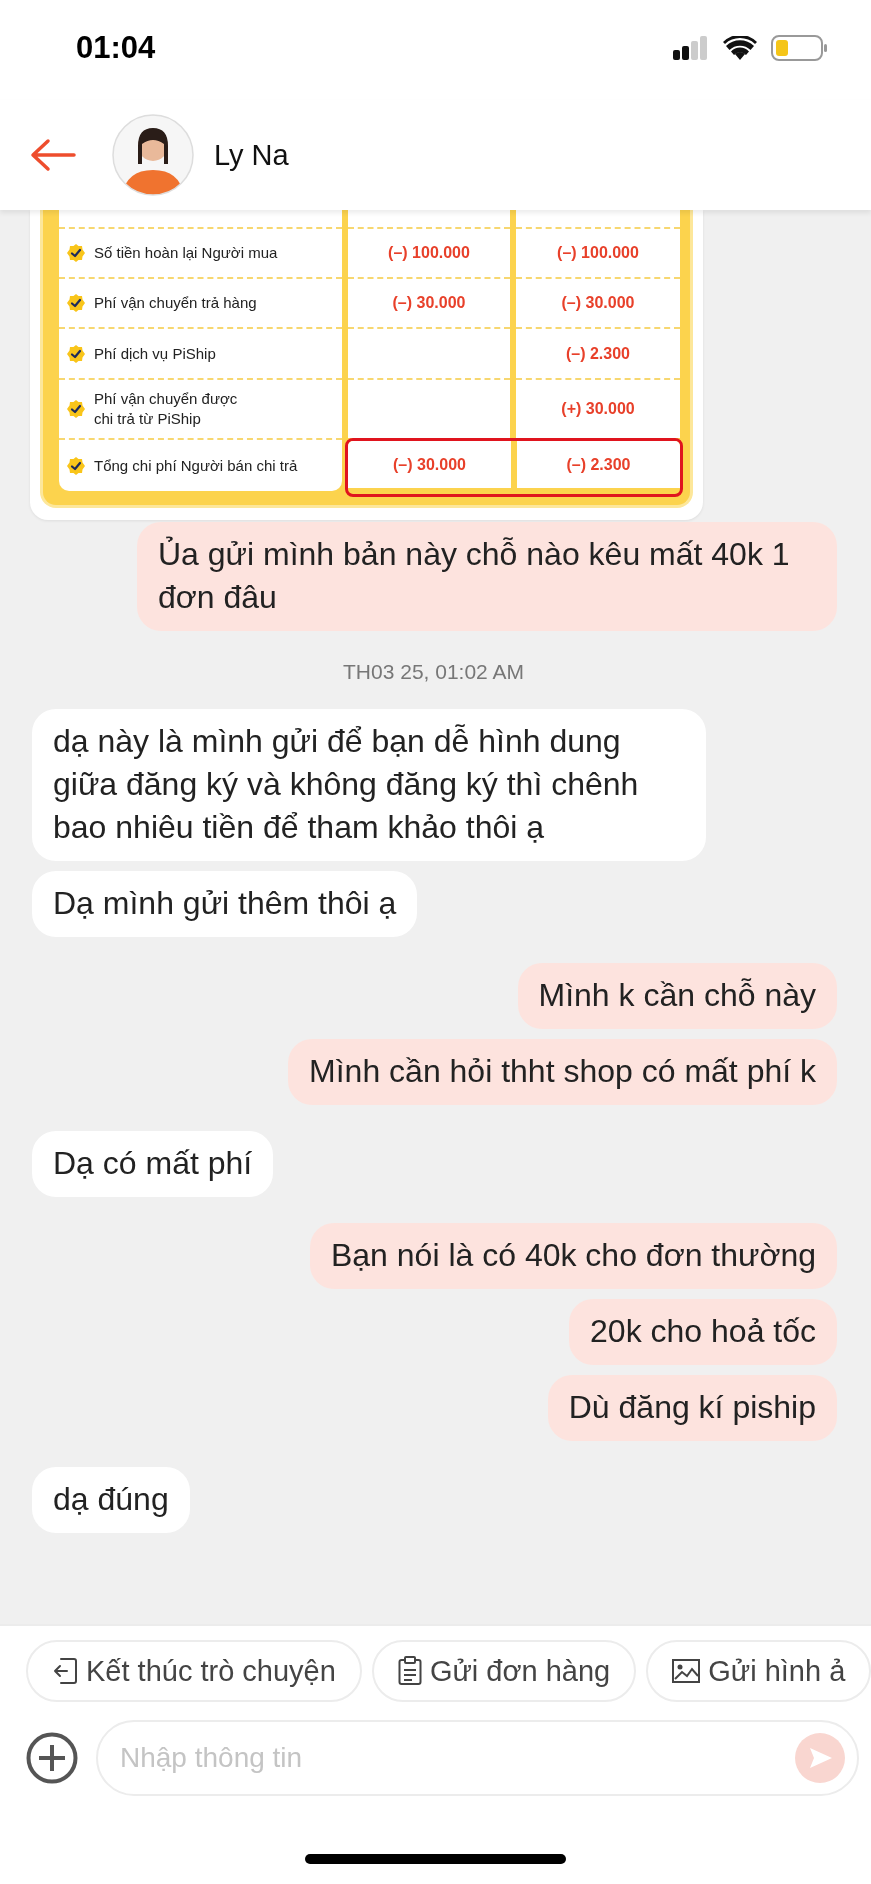 The width and height of the screenshot is (871, 1884). What do you see at coordinates (116, 48) in the screenshot?
I see `status-time: 01:04` at bounding box center [116, 48].